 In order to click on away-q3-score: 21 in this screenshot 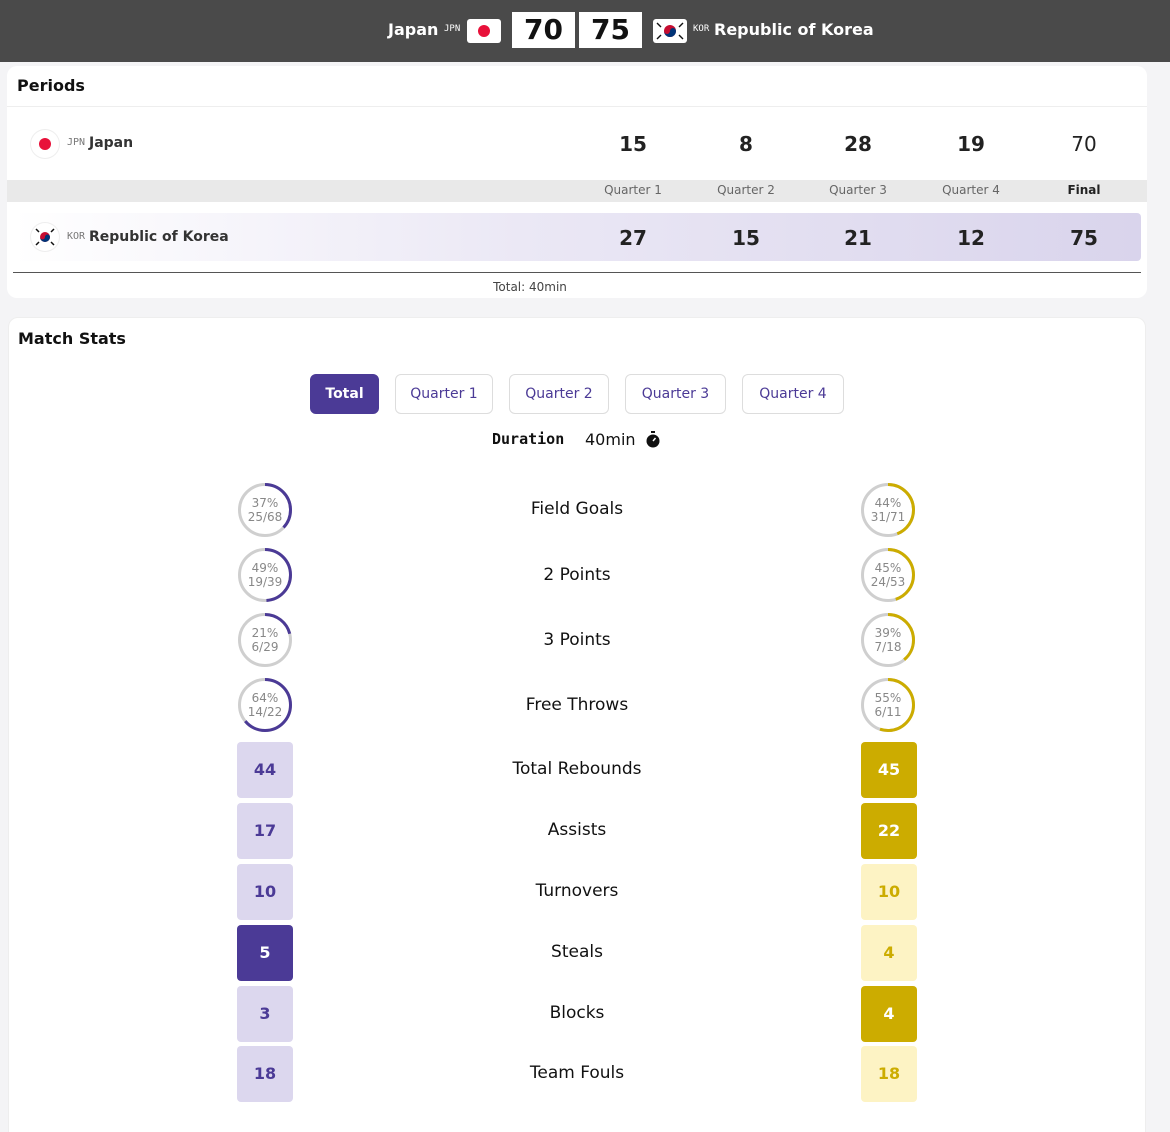, I will do `click(858, 238)`.